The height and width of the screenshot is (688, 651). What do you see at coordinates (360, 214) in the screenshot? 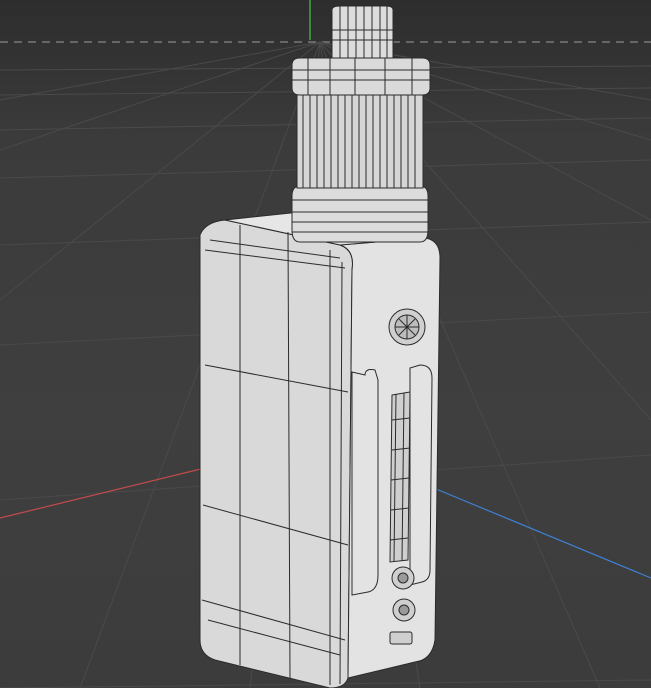
I see `atomizer-base-ring` at bounding box center [360, 214].